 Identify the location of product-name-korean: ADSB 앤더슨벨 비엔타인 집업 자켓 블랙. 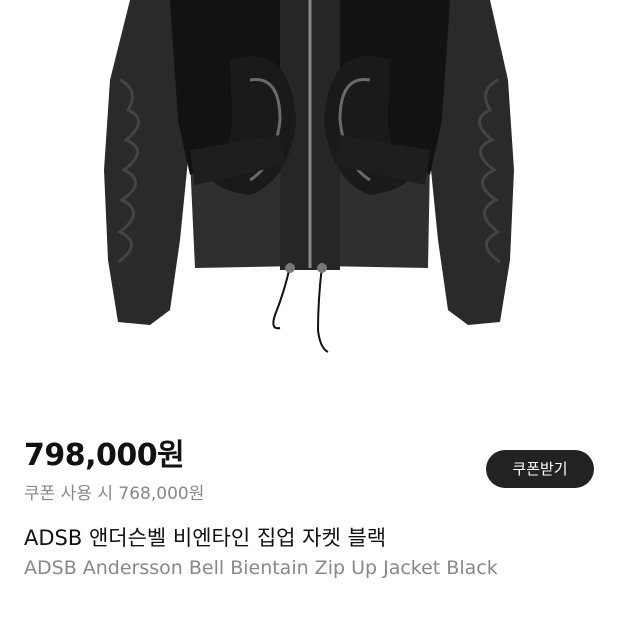
(205, 538).